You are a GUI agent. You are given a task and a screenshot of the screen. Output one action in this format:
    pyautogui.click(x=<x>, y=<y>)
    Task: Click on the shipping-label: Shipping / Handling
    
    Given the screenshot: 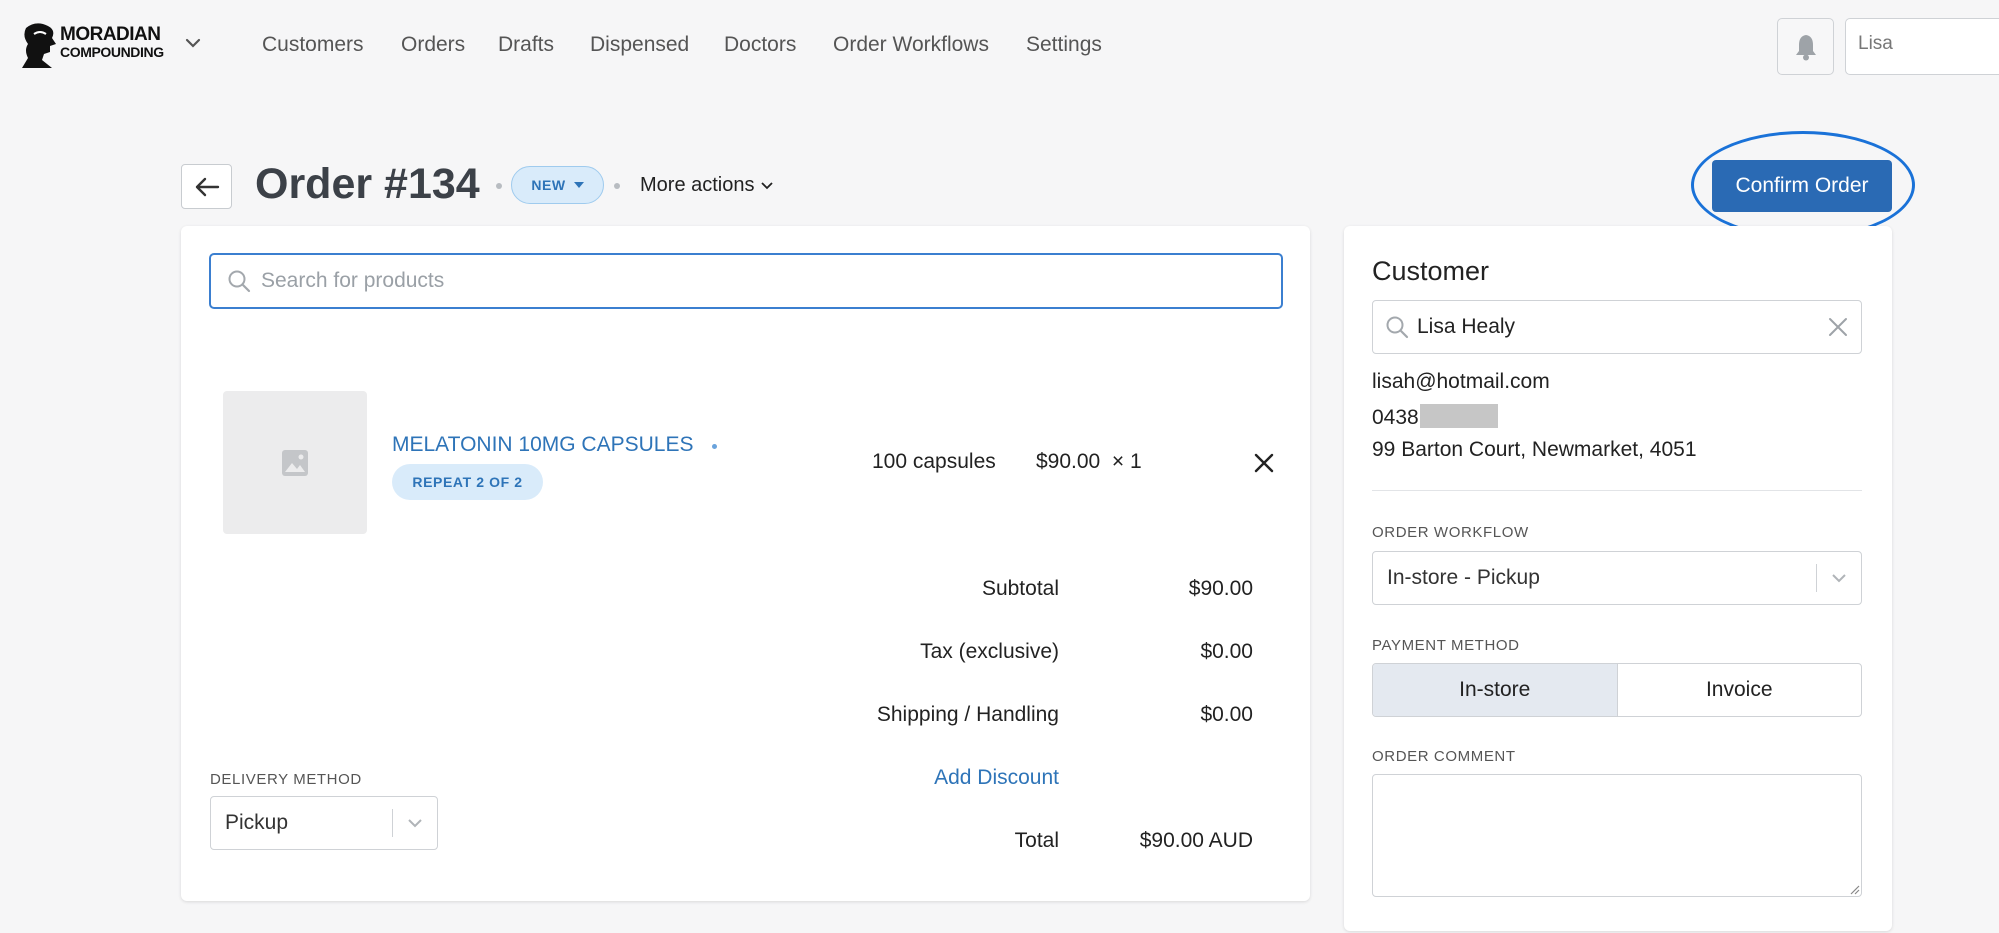 What is the action you would take?
    pyautogui.click(x=967, y=714)
    